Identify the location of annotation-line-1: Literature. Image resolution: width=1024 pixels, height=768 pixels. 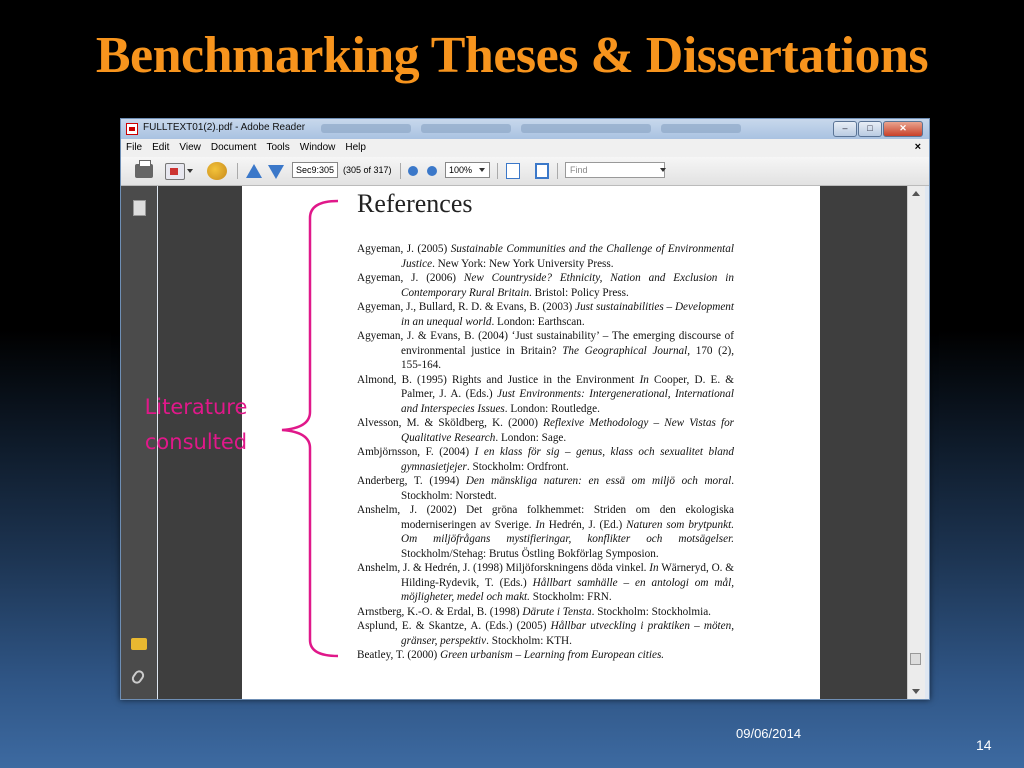
(196, 407).